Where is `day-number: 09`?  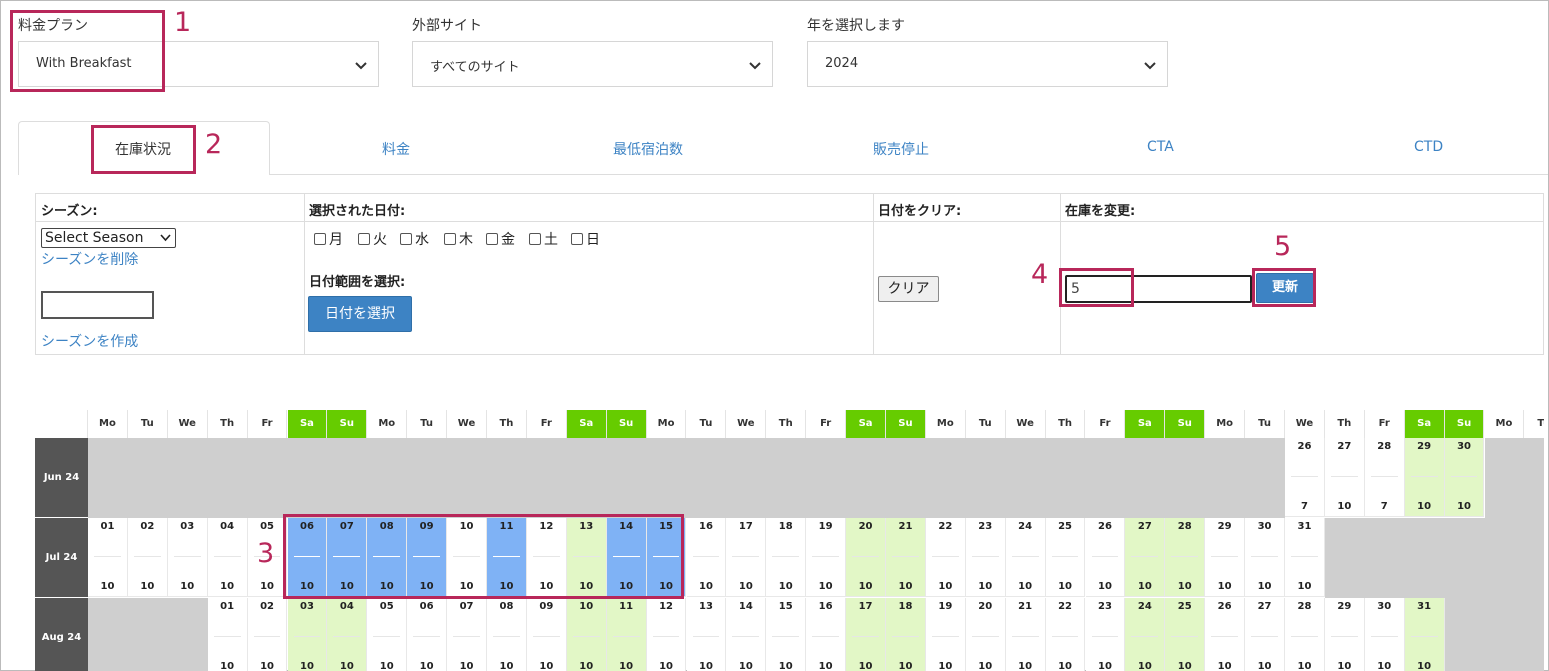 day-number: 09 is located at coordinates (546, 606).